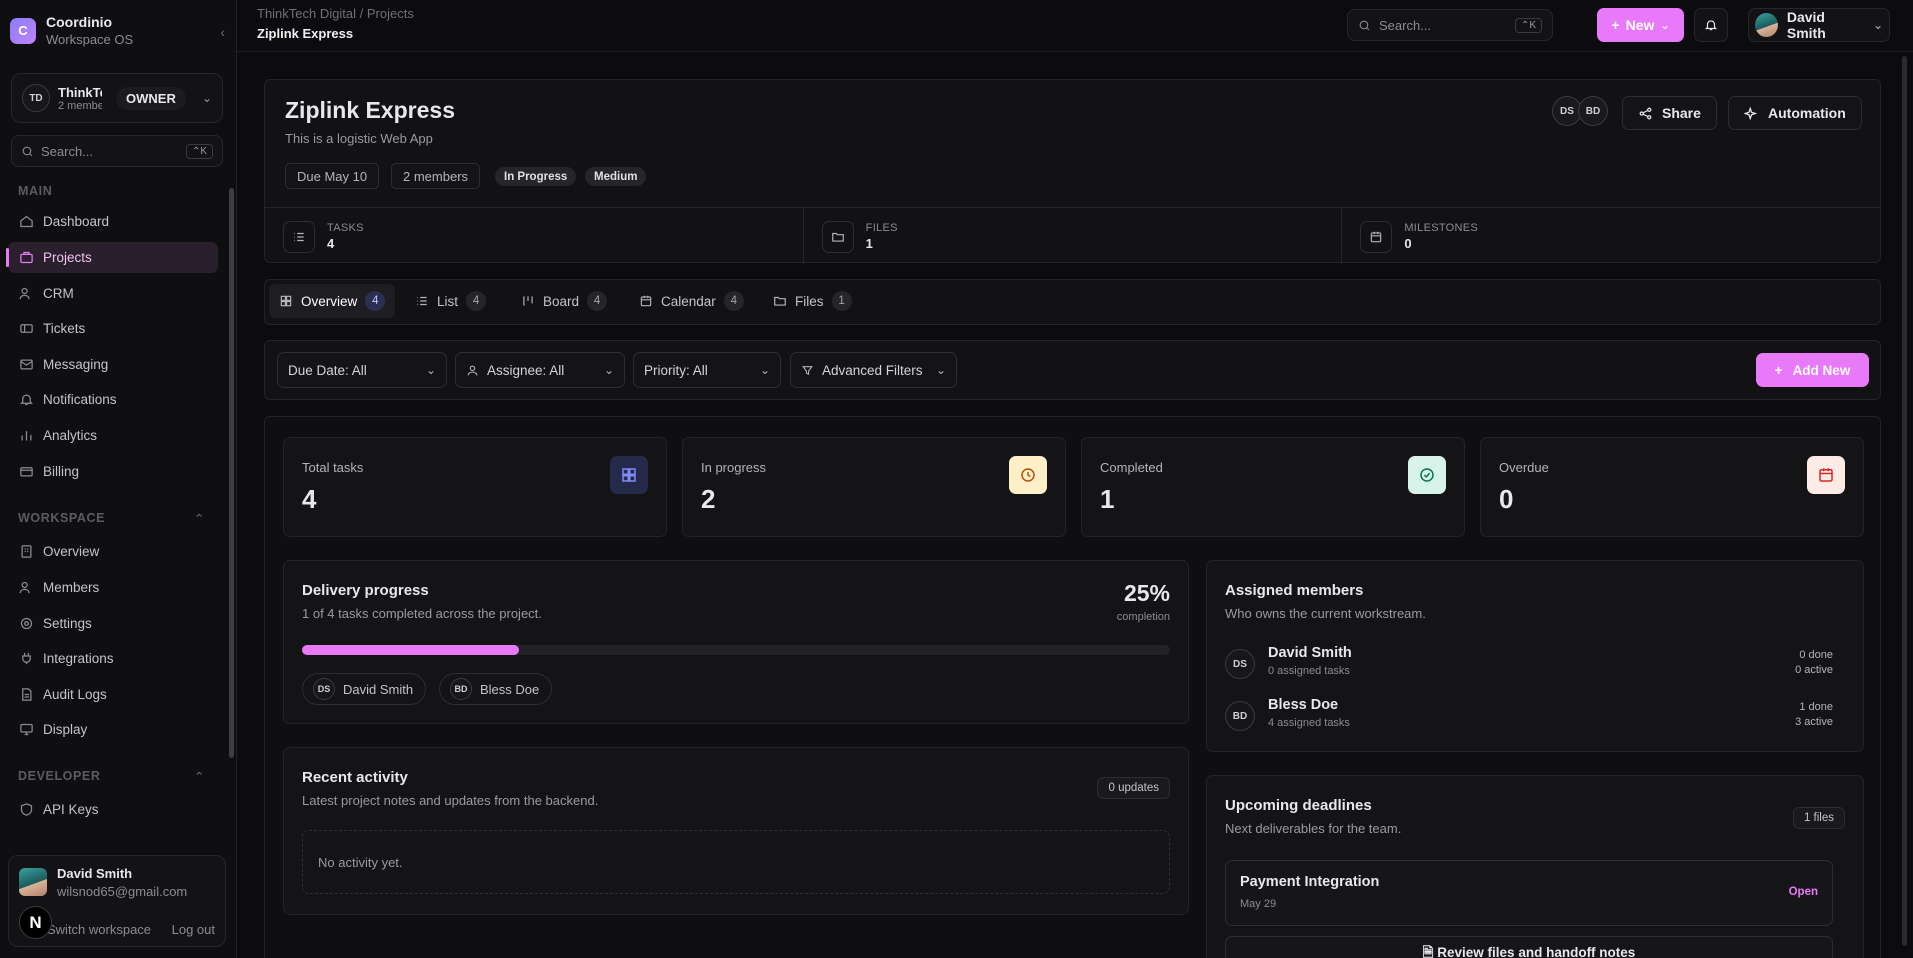  I want to click on folder-icon, so click(837, 236).